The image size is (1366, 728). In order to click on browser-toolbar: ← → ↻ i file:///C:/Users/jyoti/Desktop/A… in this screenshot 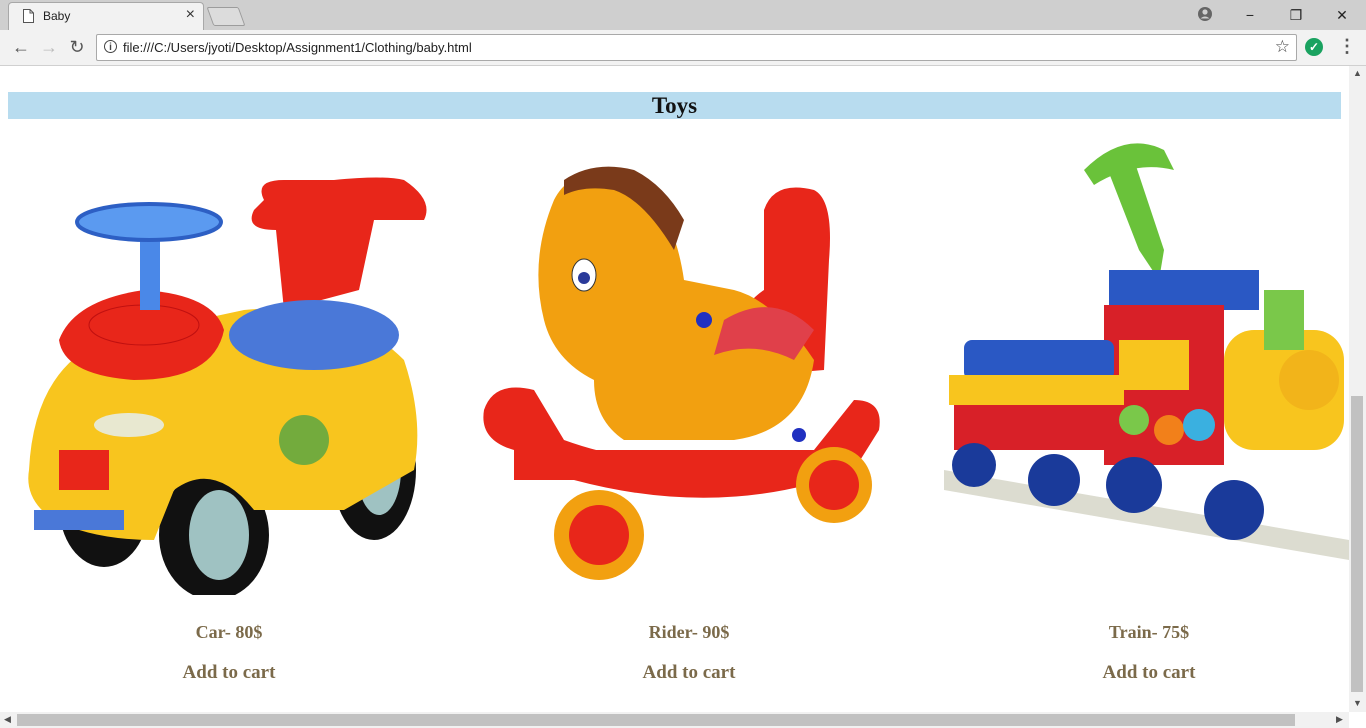, I will do `click(683, 48)`.